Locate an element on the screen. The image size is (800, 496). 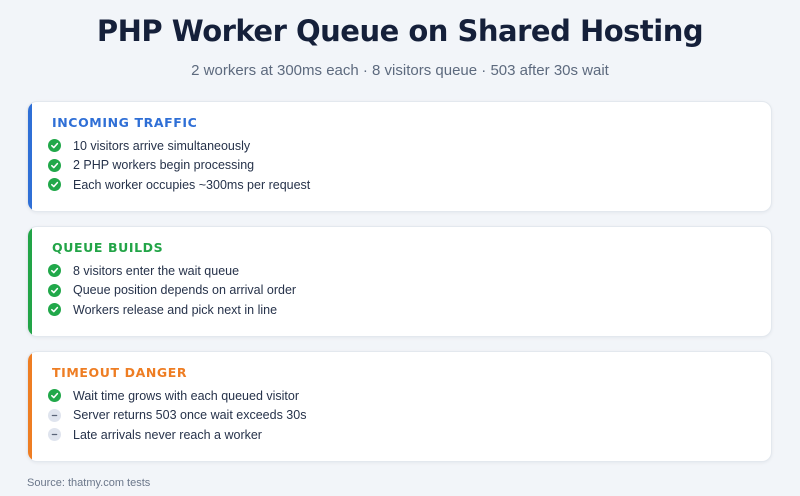
list-item: Queue position depends on arrival order is located at coordinates (172, 291).